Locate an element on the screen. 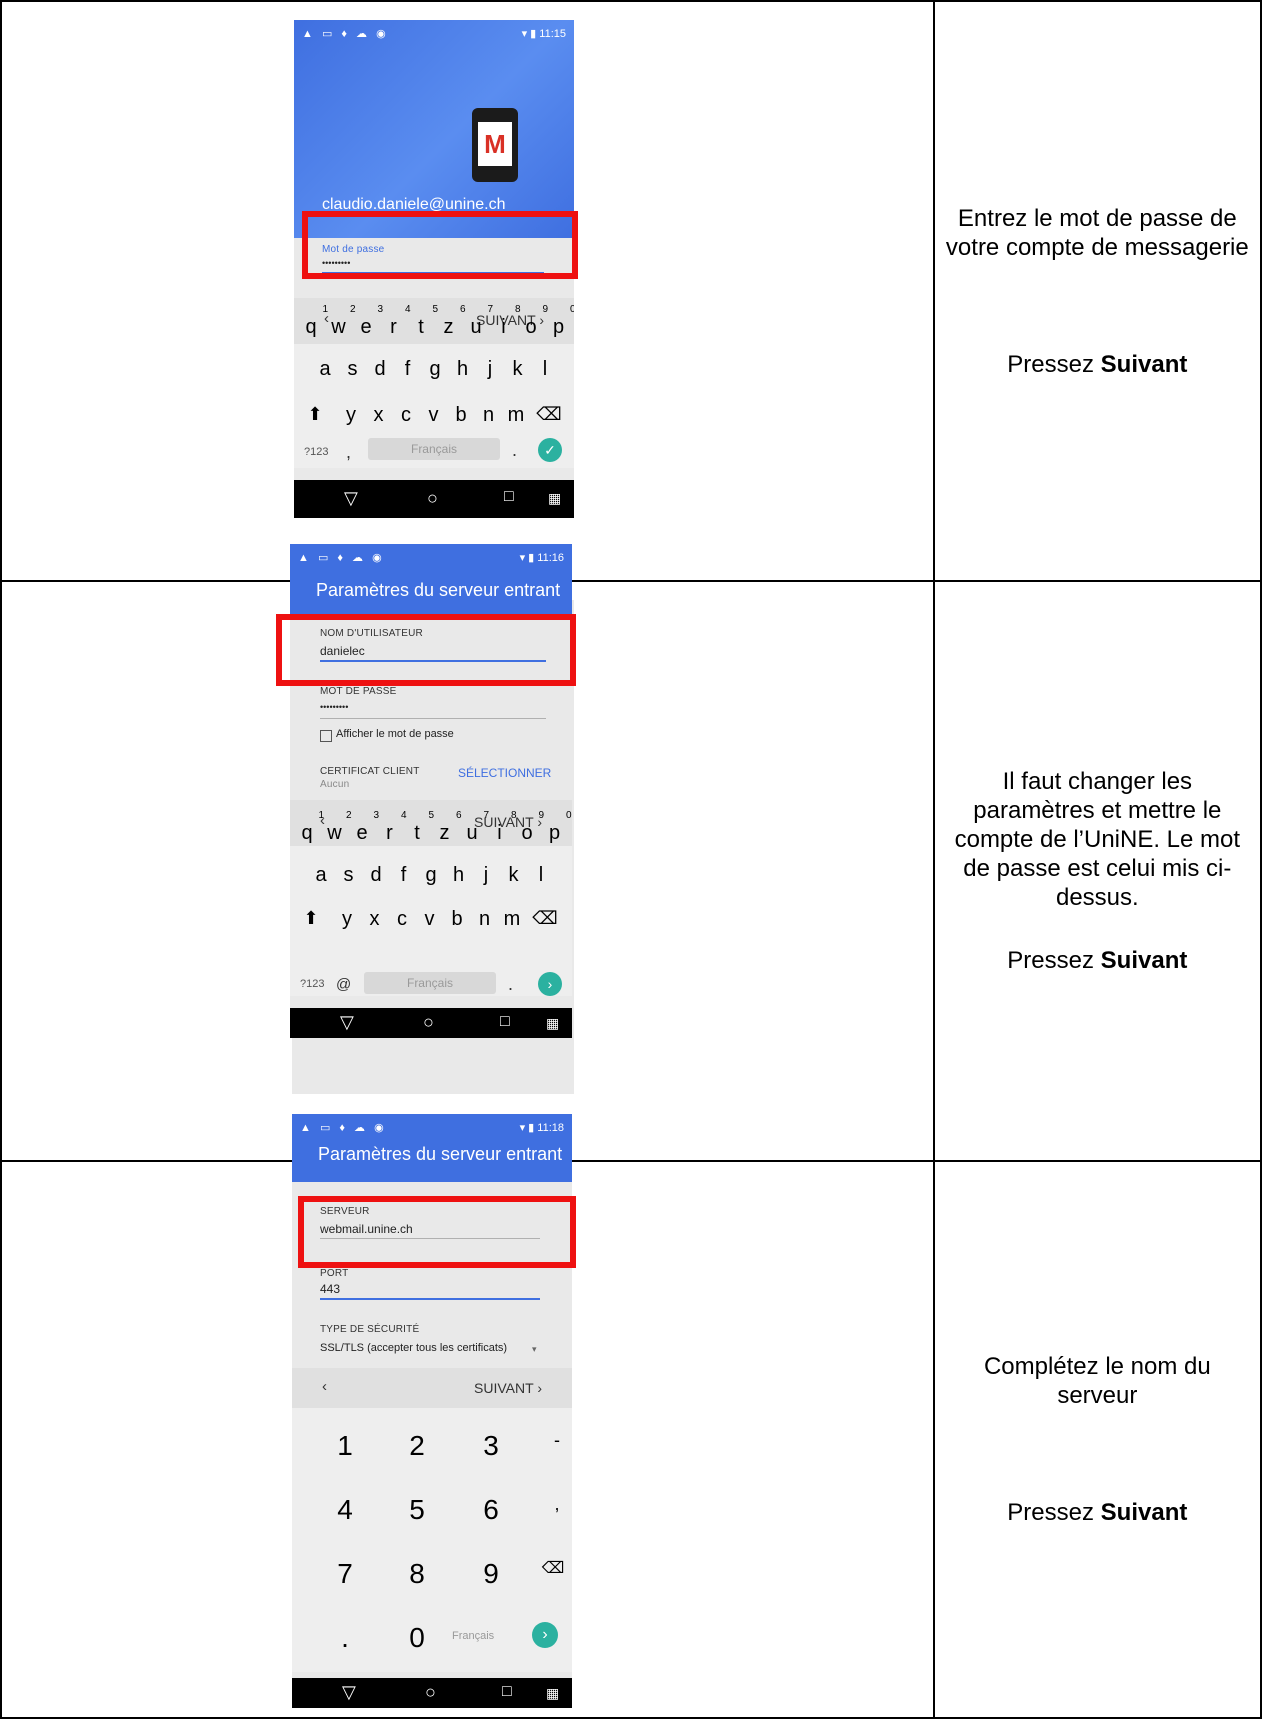 The width and height of the screenshot is (1262, 1719). show-password-checkbox is located at coordinates (326, 736).